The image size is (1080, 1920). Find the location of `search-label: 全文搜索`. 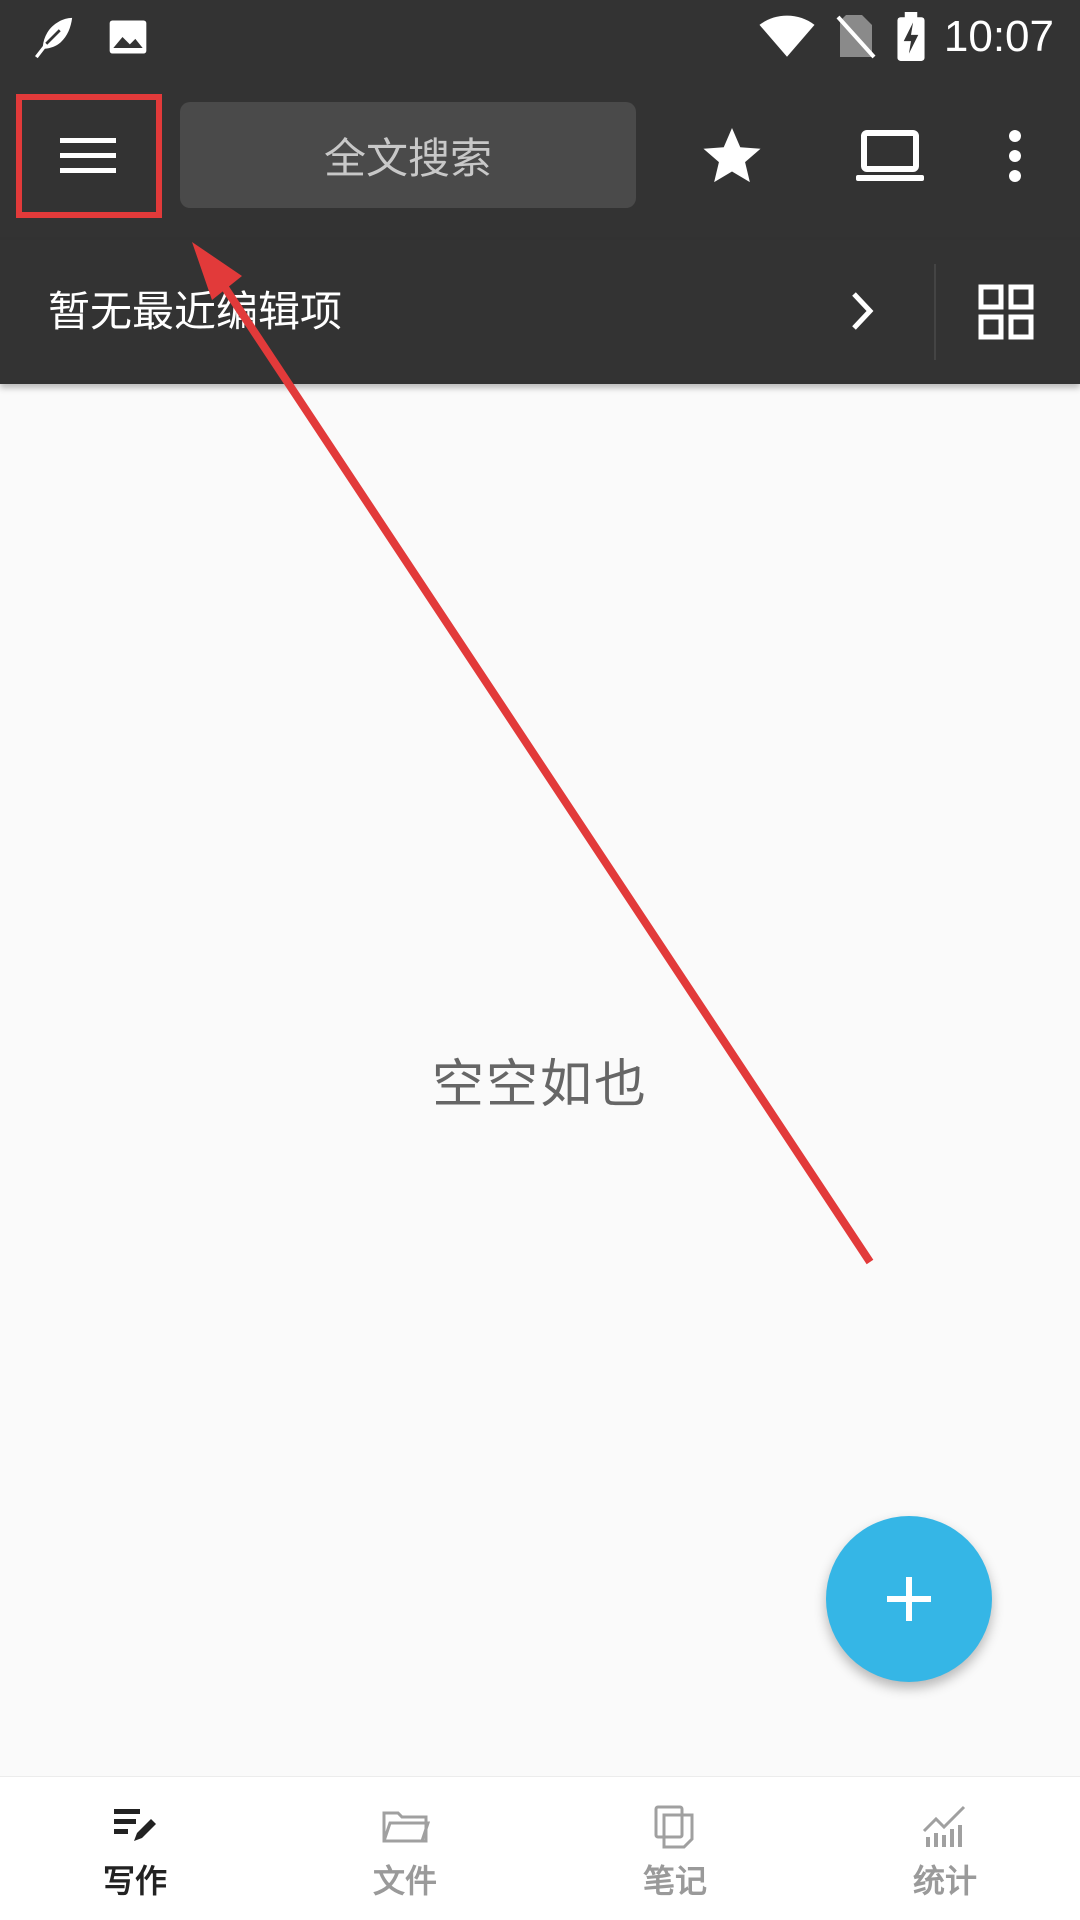

search-label: 全文搜索 is located at coordinates (407, 158).